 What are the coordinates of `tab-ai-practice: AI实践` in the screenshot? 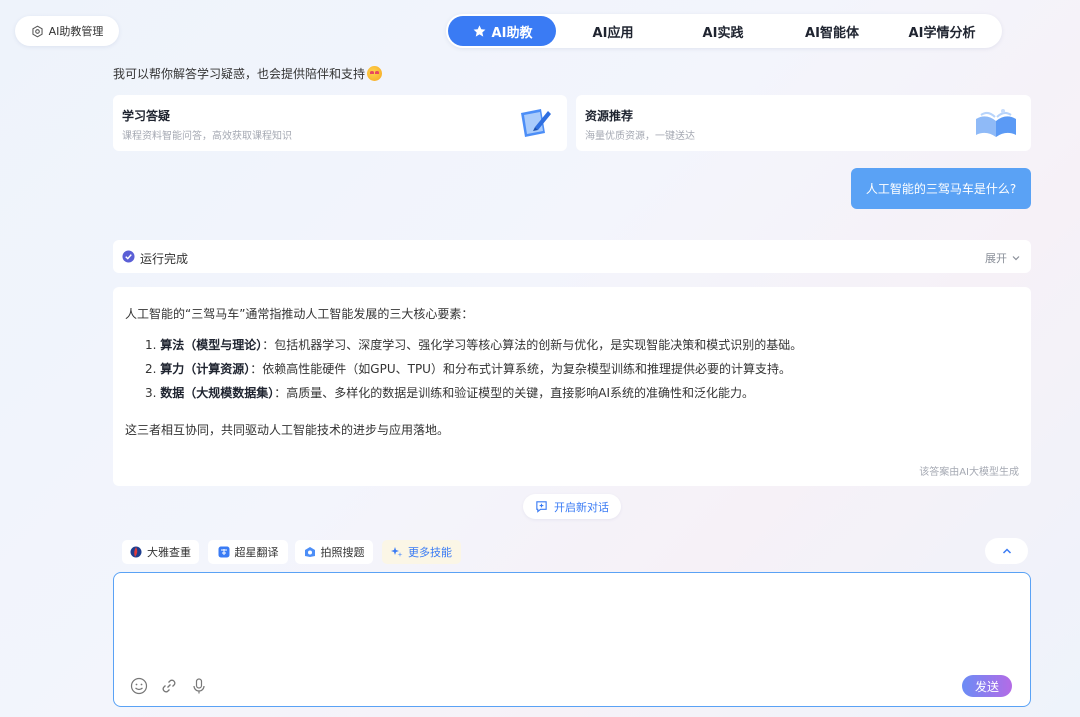 It's located at (723, 31).